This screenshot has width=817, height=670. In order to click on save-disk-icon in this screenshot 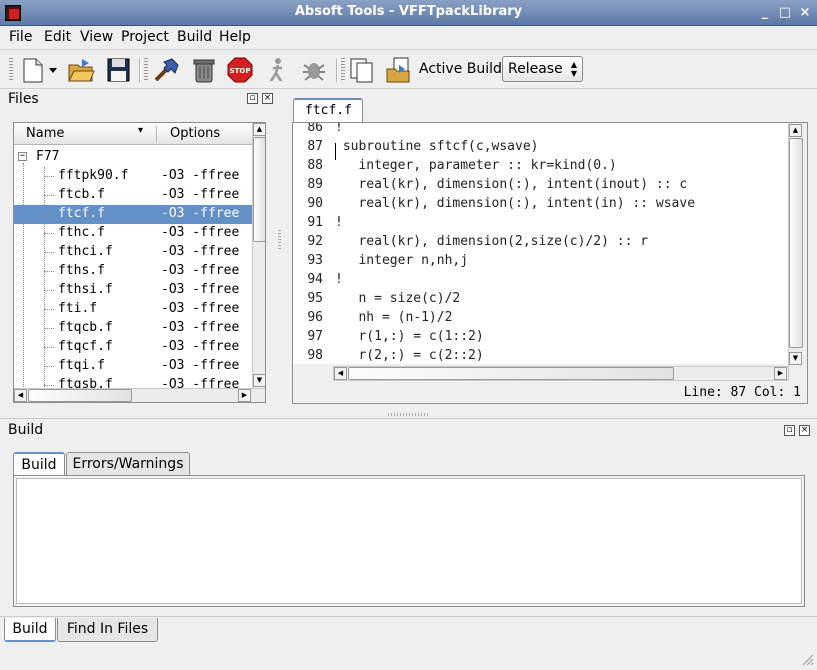, I will do `click(118, 70)`.